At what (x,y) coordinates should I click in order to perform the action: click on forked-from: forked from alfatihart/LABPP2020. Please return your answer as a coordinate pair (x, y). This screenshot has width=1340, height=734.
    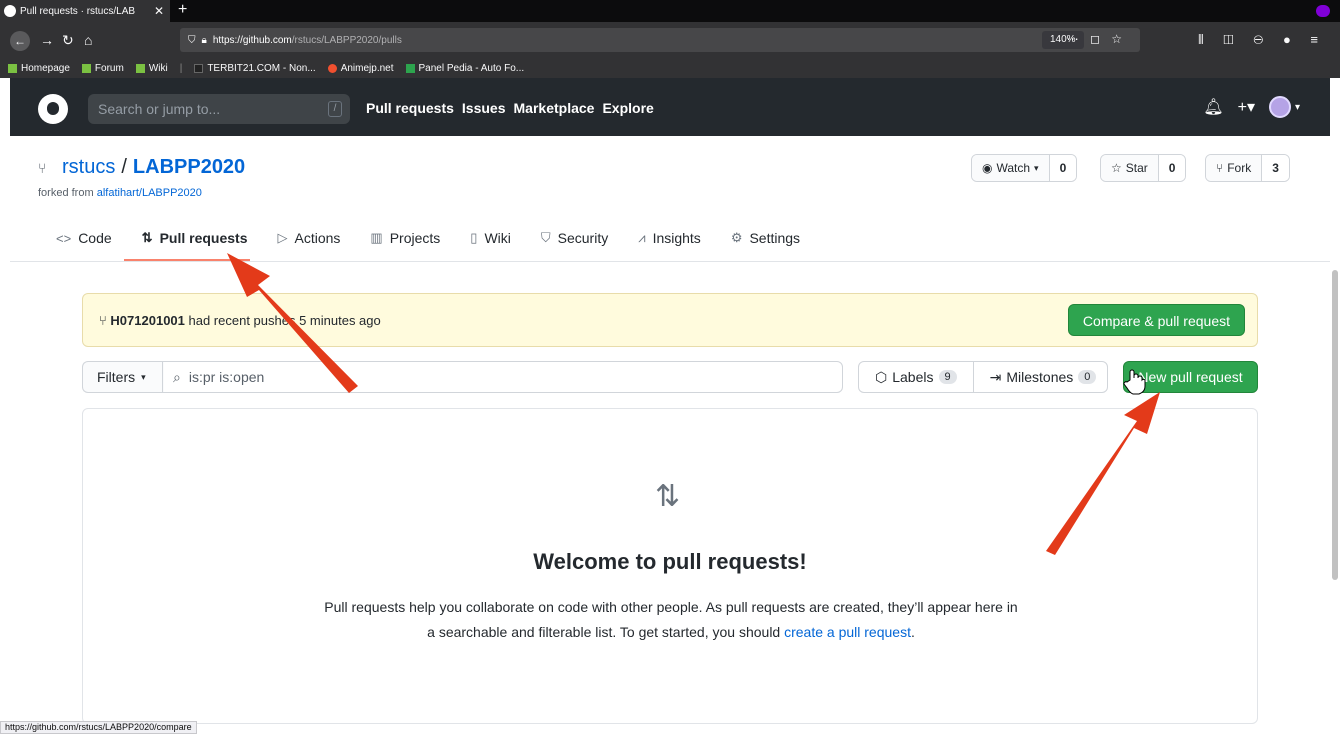
    Looking at the image, I should click on (120, 193).